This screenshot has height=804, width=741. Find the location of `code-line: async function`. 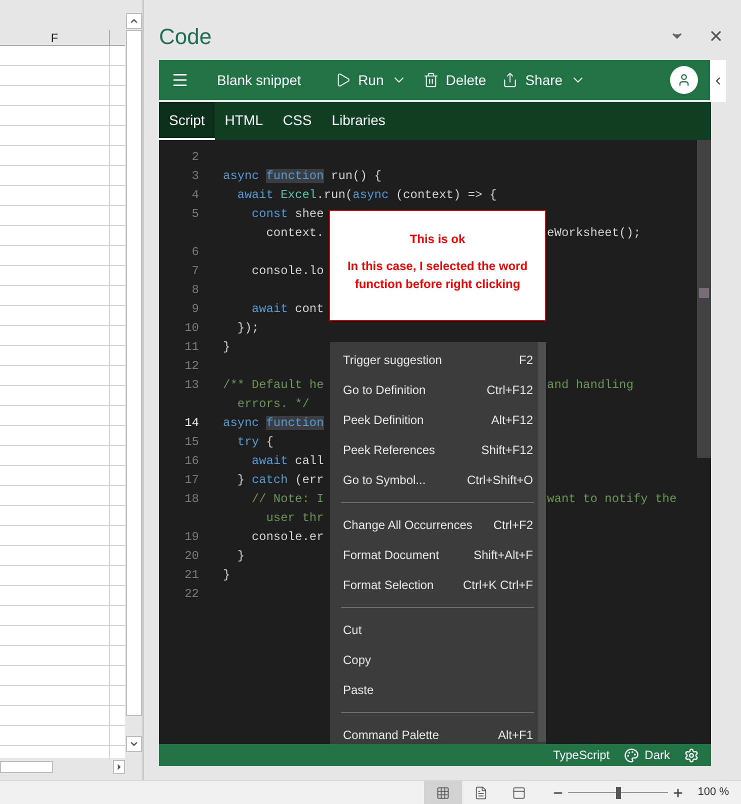

code-line: async function is located at coordinates (273, 423).